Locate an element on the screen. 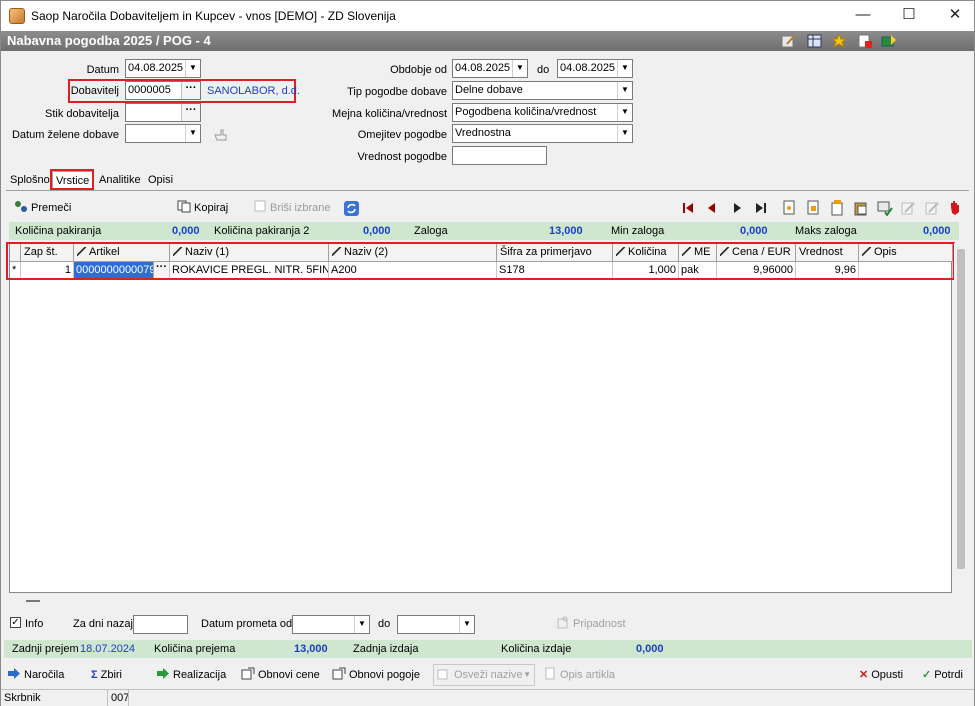 This screenshot has height=706, width=975. stop-hand-icon is located at coordinates (955, 208).